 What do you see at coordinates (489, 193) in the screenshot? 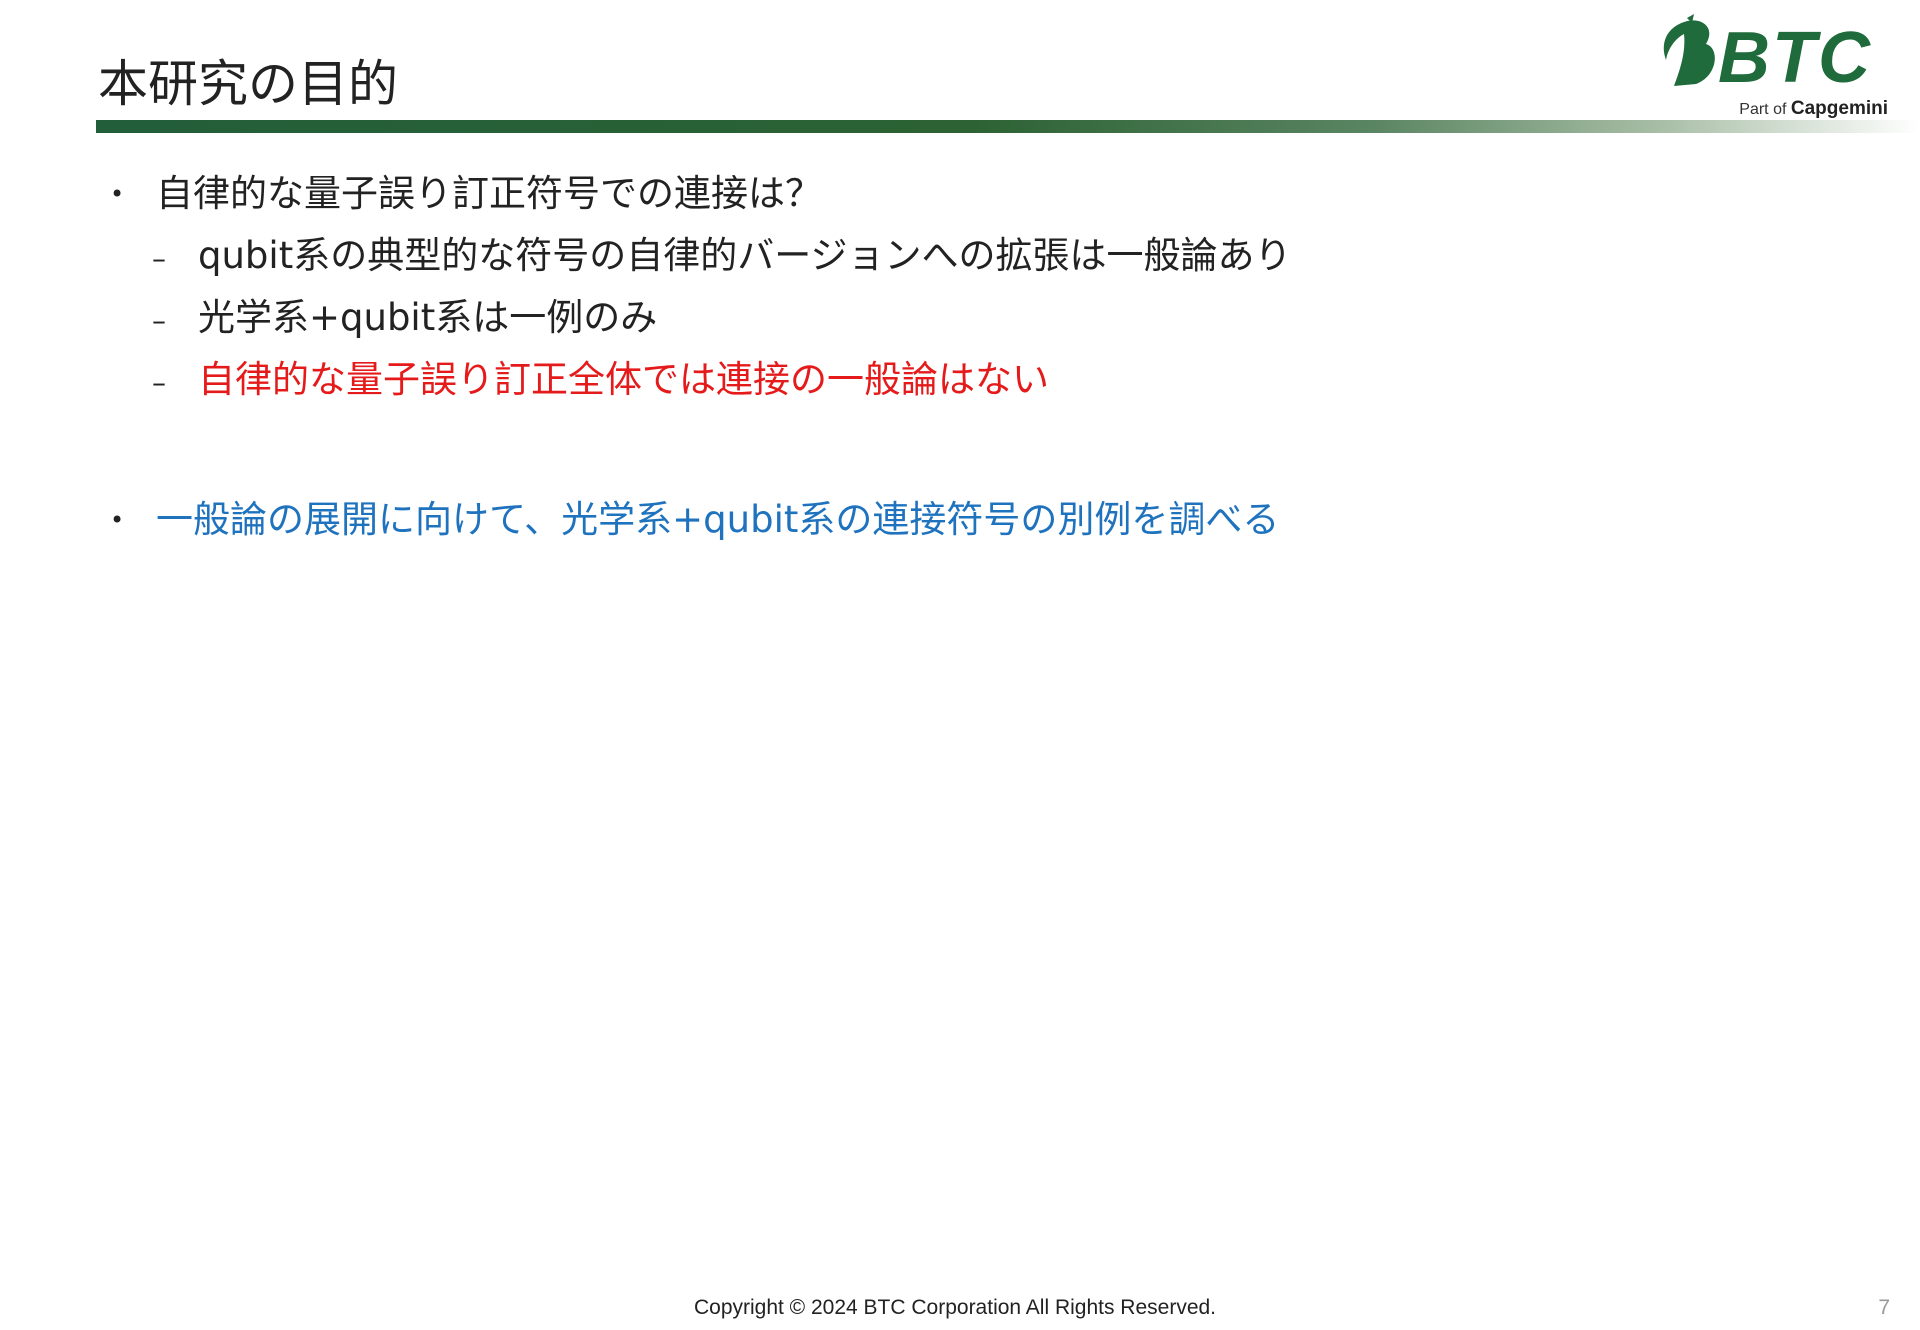
I see `bullet-text: 自律的な量子誤り訂正符号での連接は？` at bounding box center [489, 193].